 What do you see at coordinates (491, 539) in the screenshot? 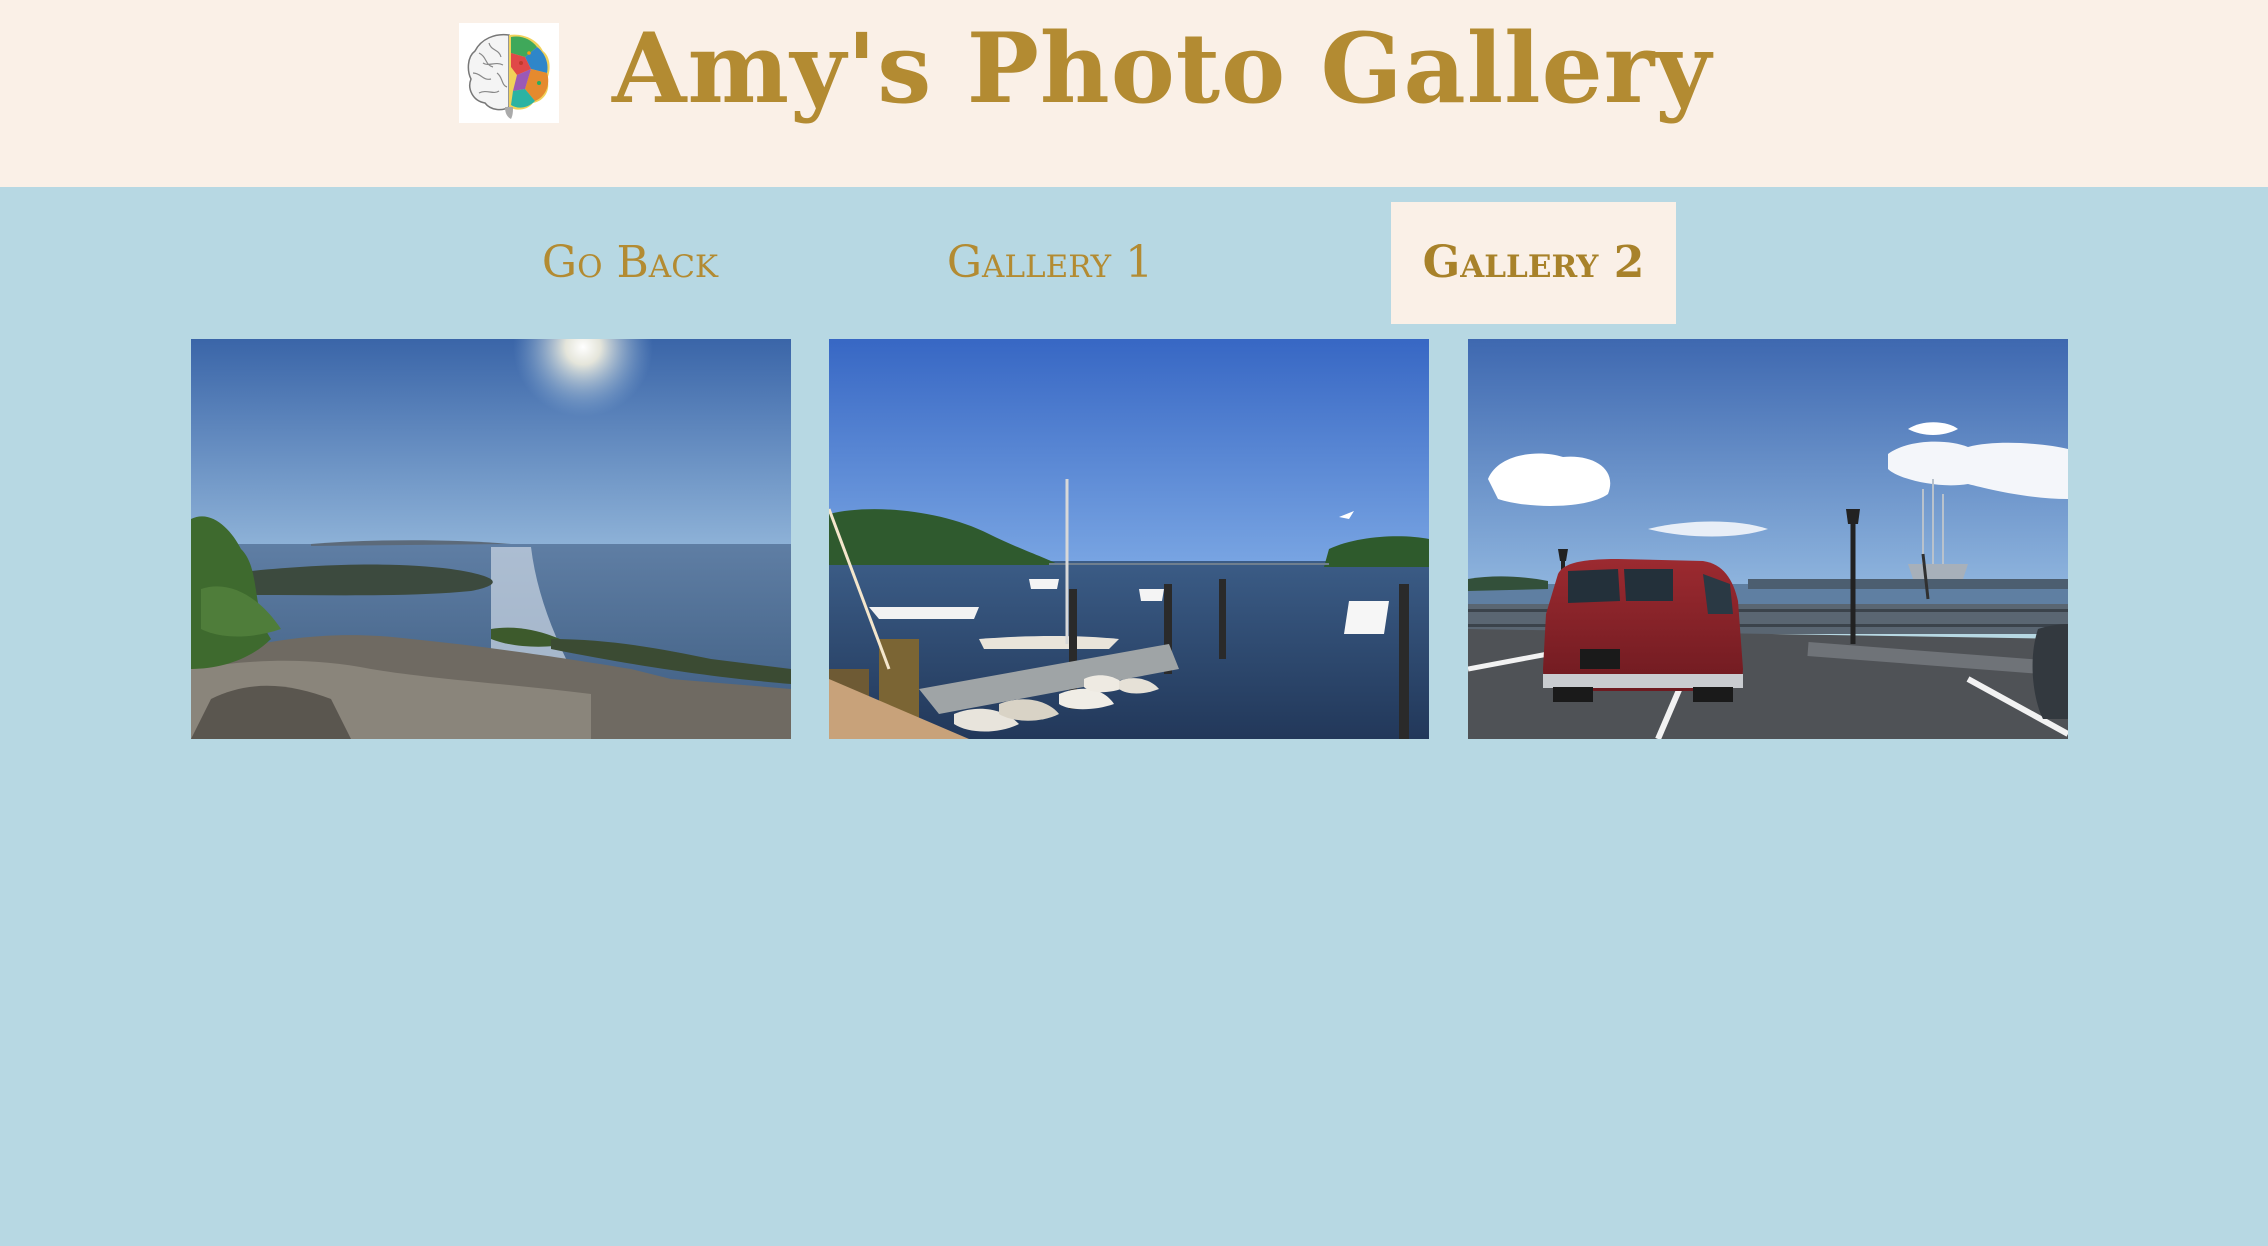
I see `coastal-overlook-photo` at bounding box center [491, 539].